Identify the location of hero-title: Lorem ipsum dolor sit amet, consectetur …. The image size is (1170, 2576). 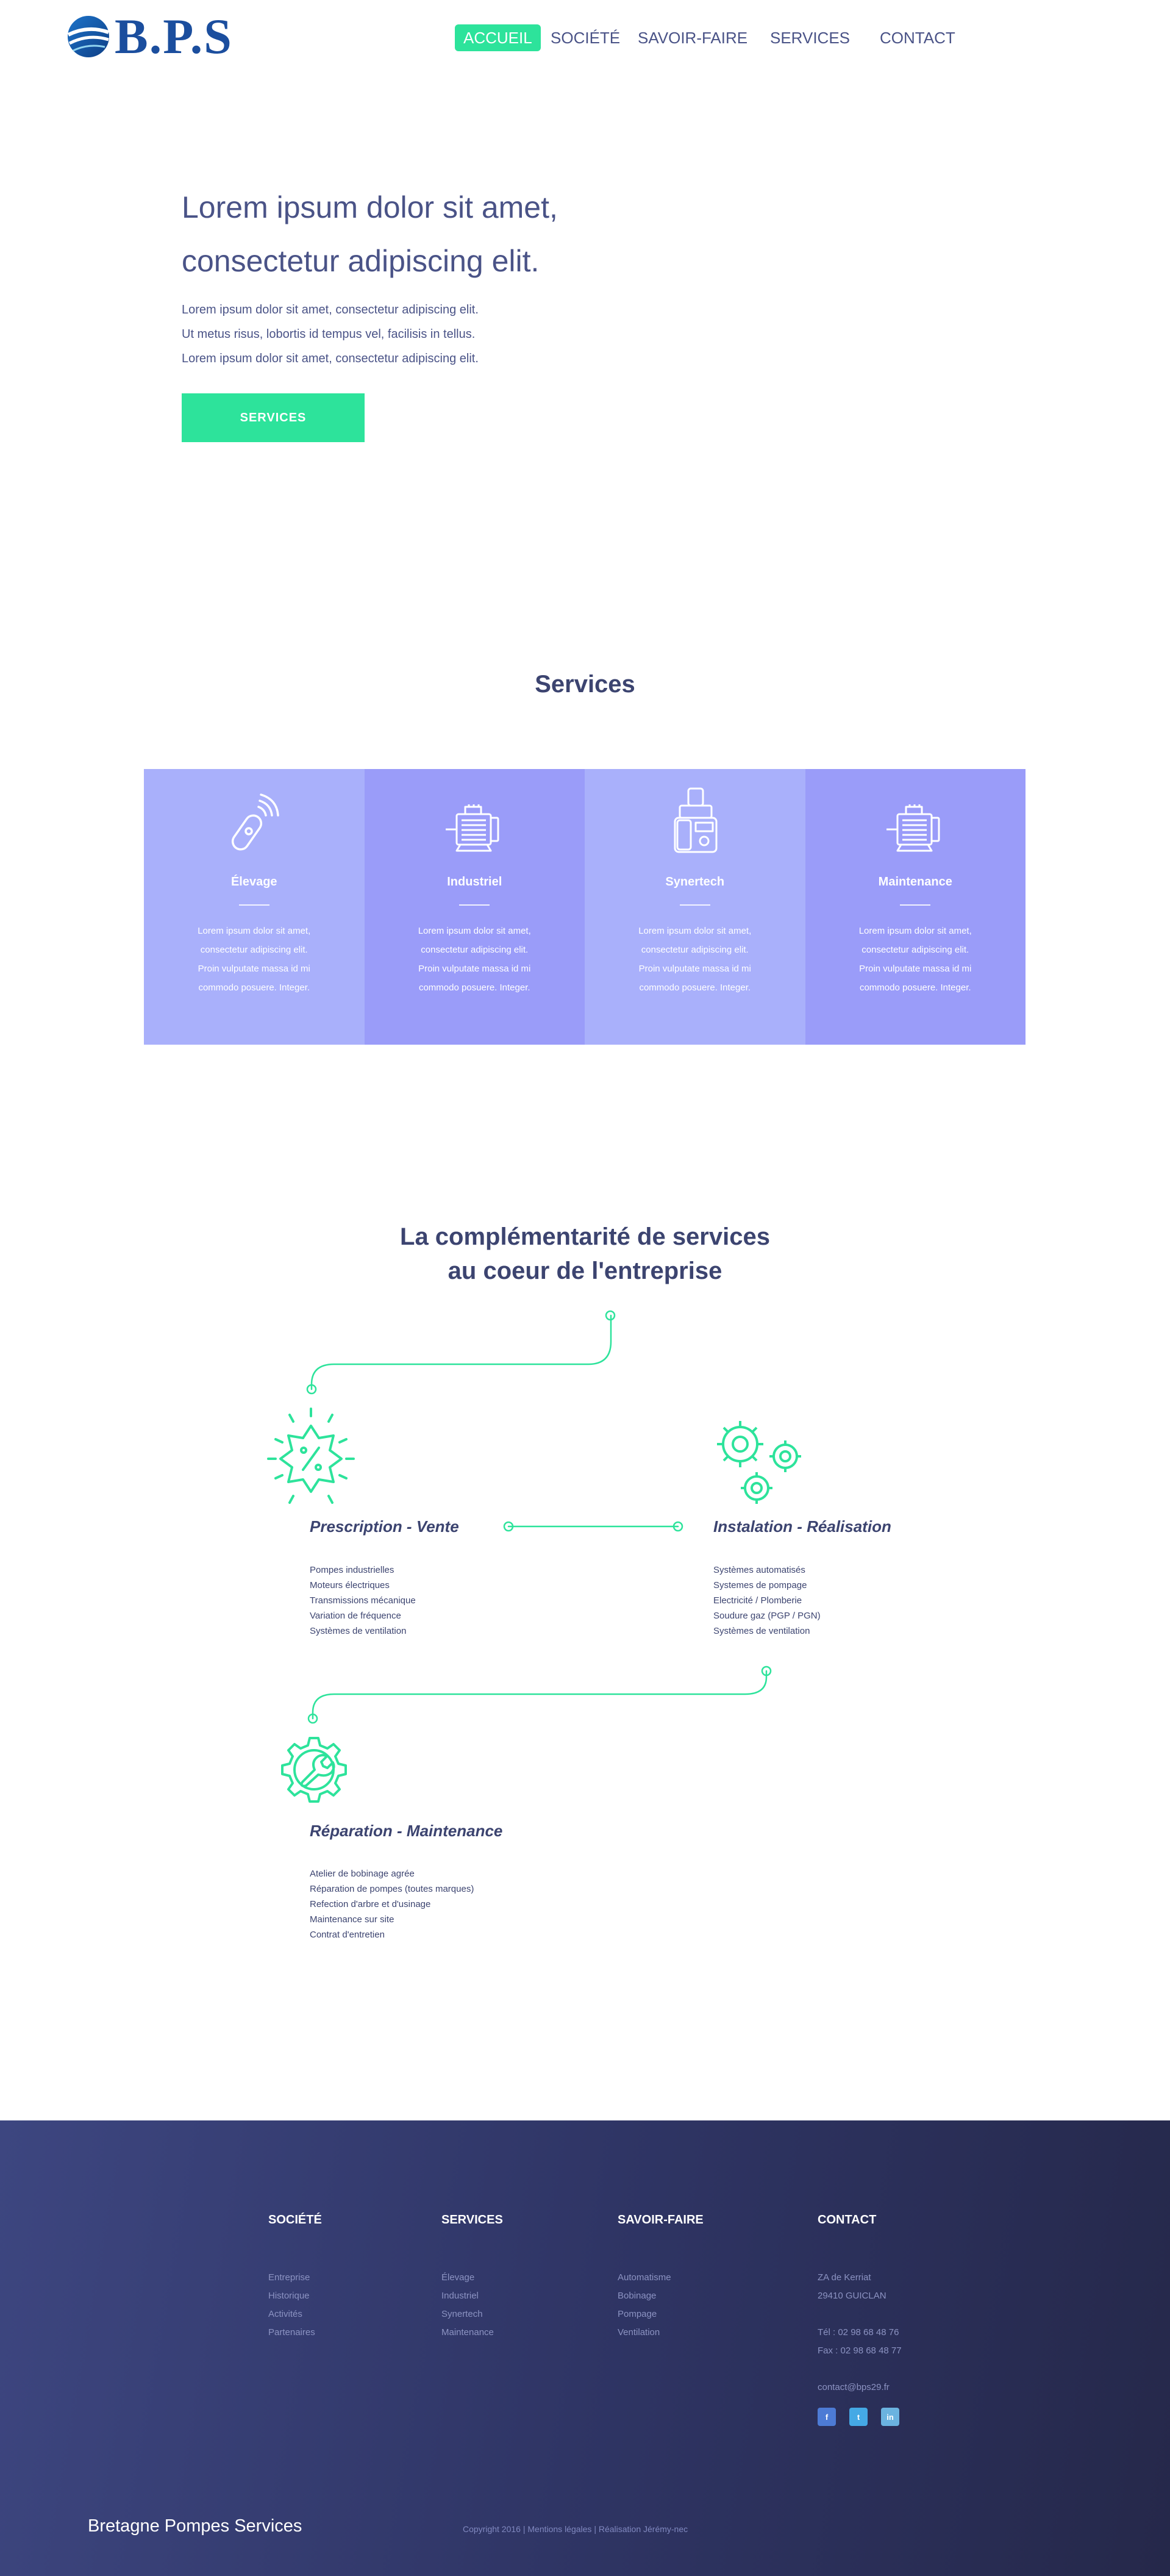
(456, 234).